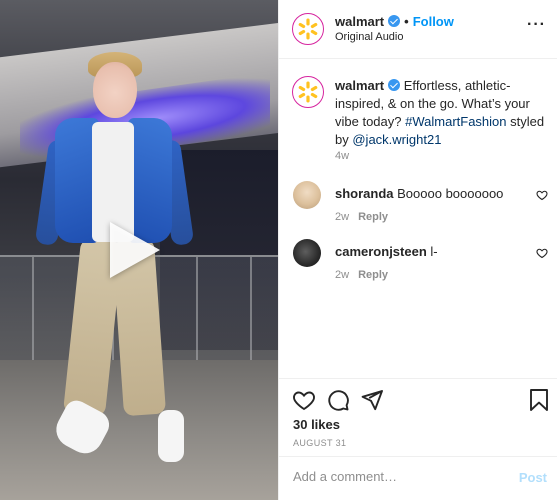  What do you see at coordinates (316, 424) in the screenshot?
I see `likes-count: 30 likes` at bounding box center [316, 424].